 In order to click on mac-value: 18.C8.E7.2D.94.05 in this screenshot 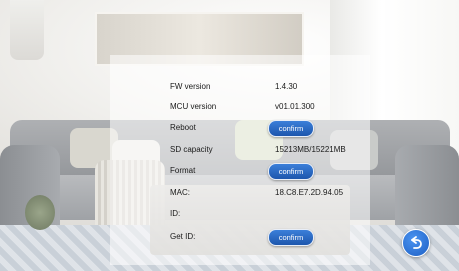, I will do `click(309, 192)`.